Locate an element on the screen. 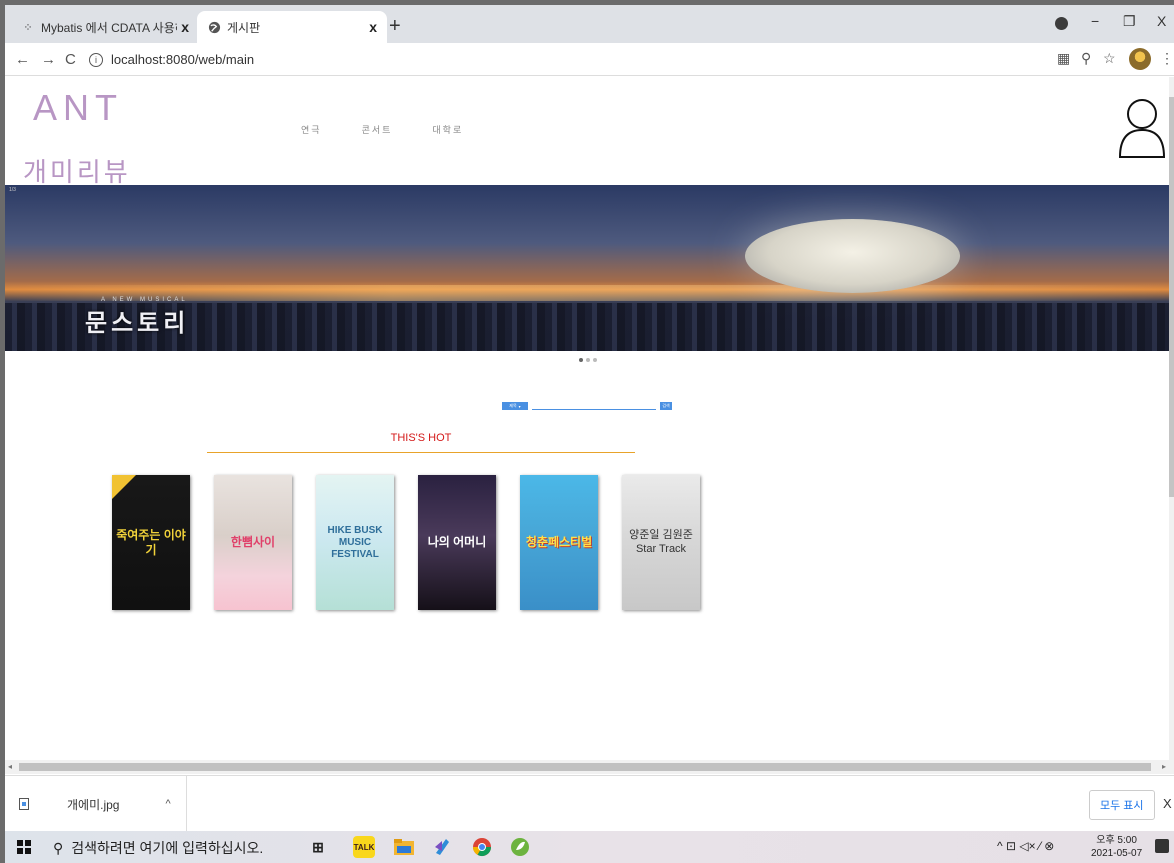  search-form: 제목 ▾ 검색 is located at coordinates (587, 406).